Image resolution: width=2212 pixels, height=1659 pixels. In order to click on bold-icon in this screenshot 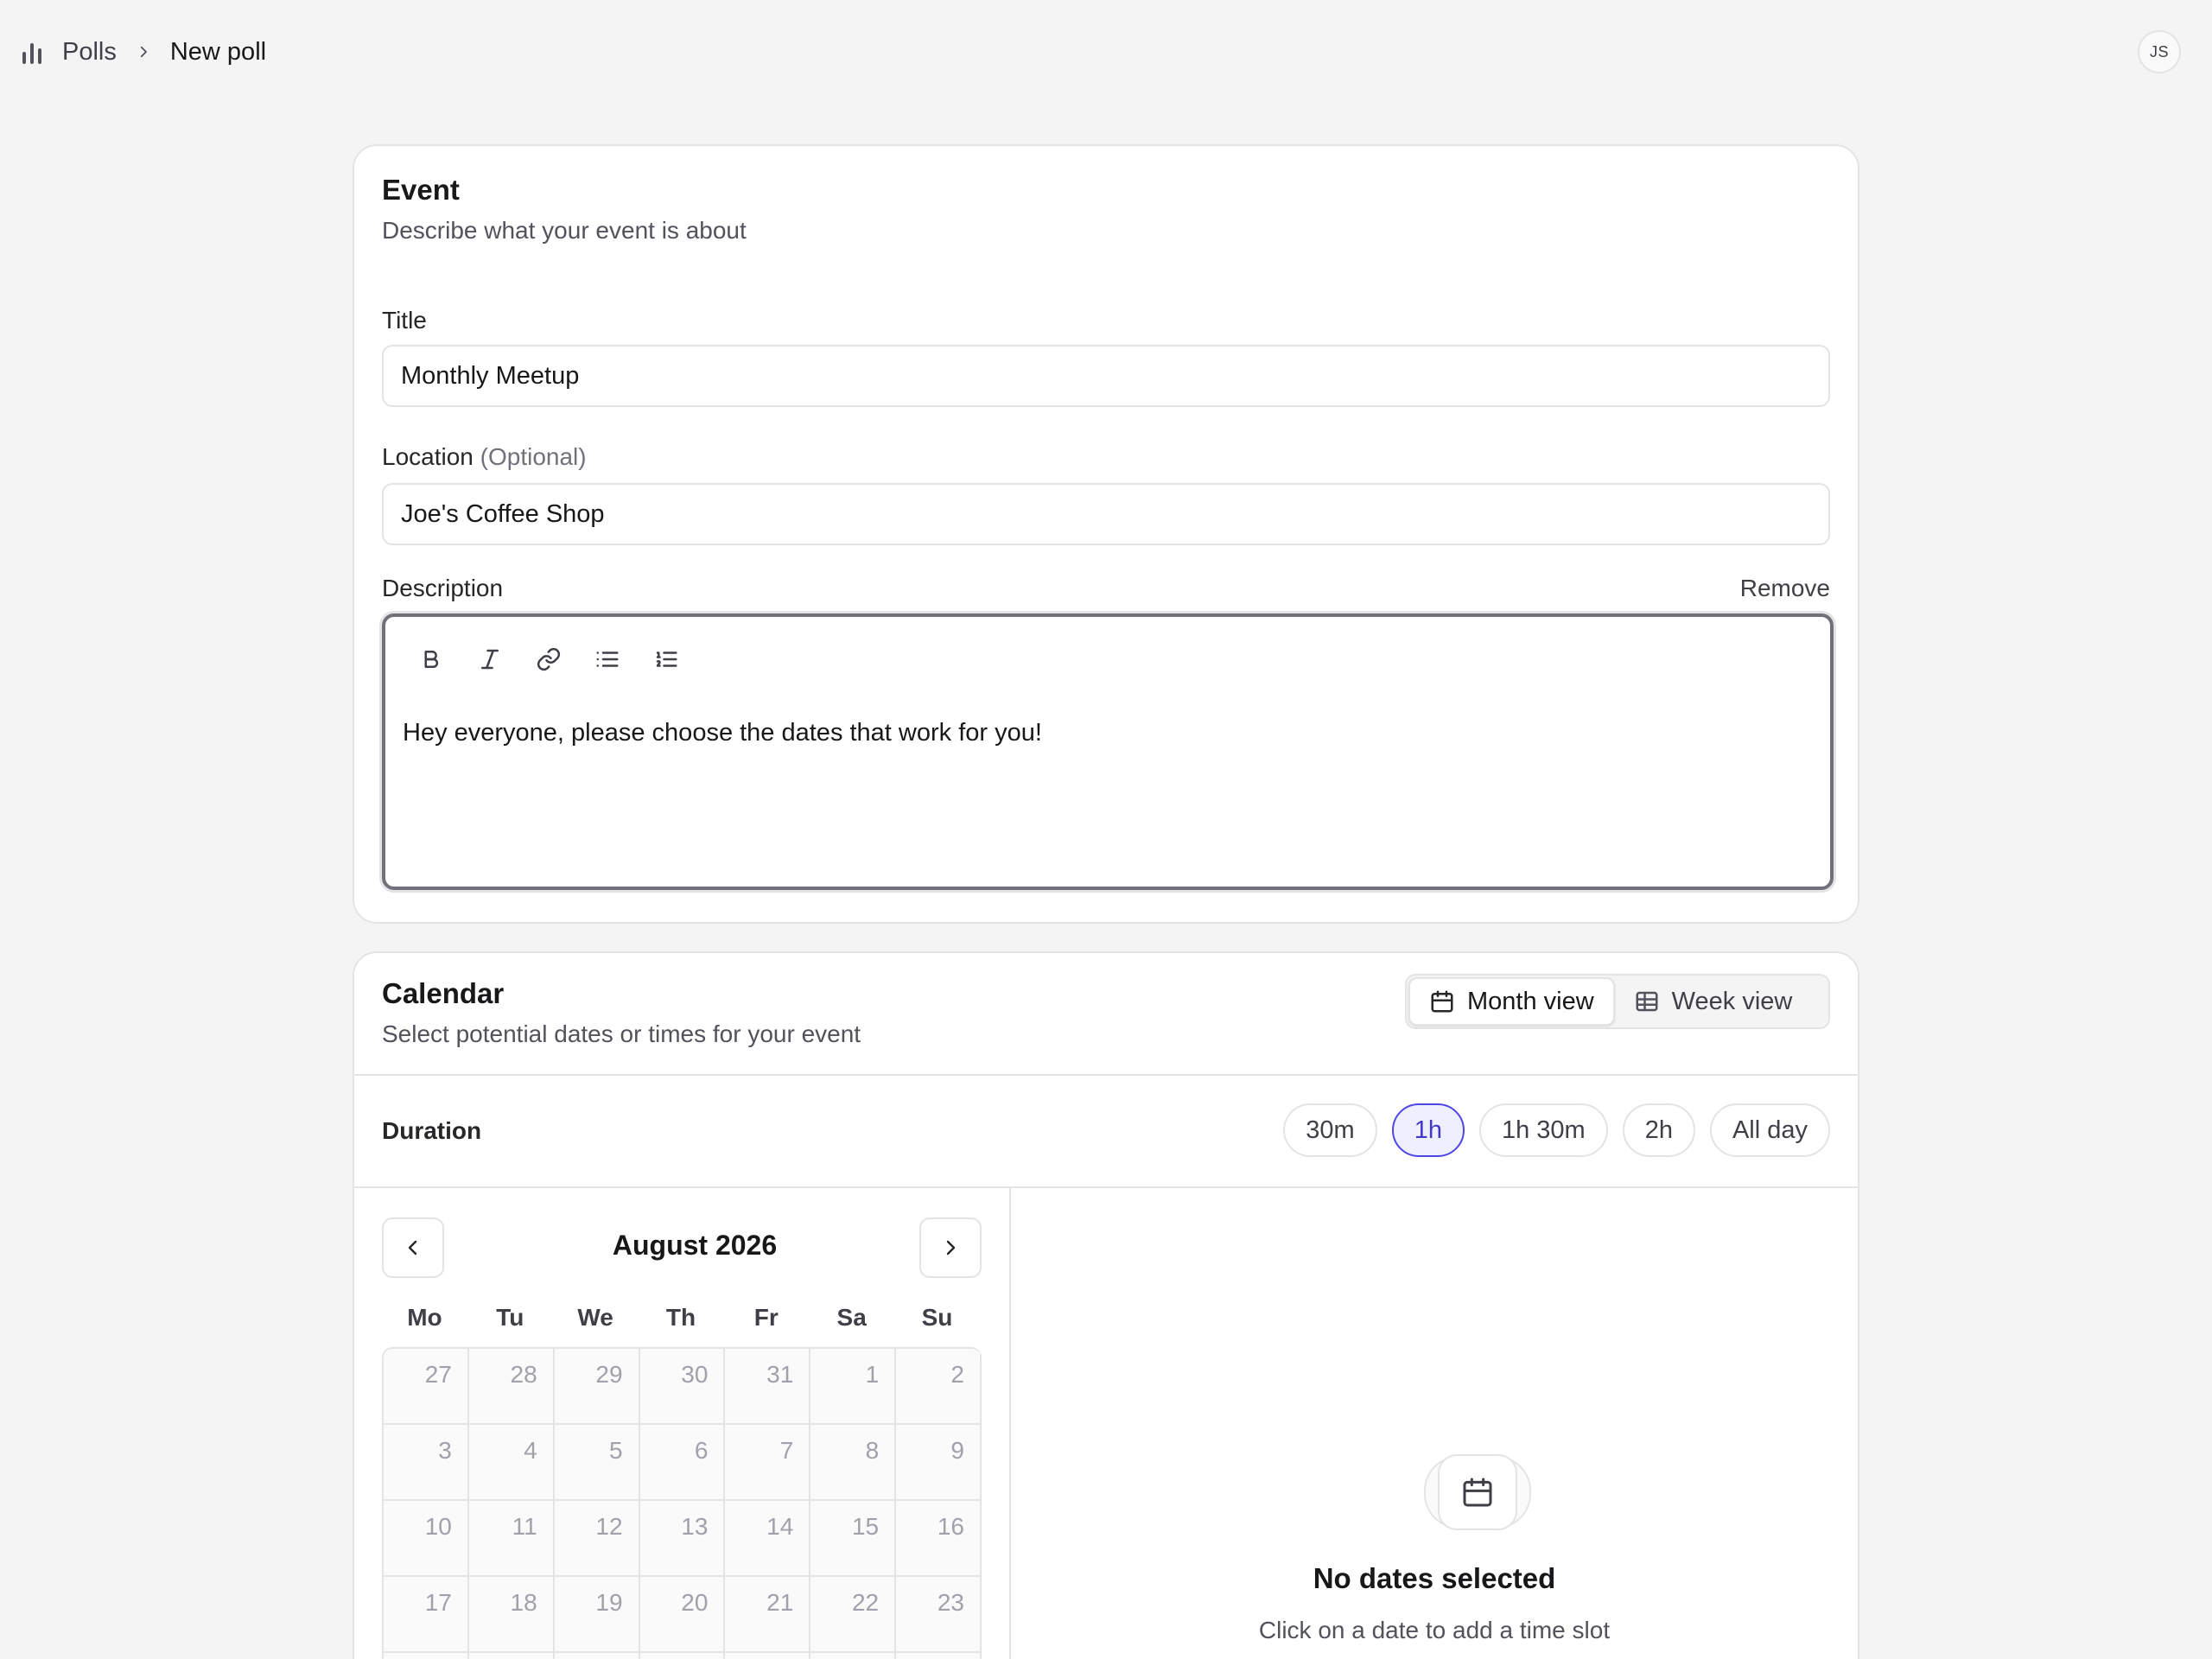, I will do `click(431, 659)`.